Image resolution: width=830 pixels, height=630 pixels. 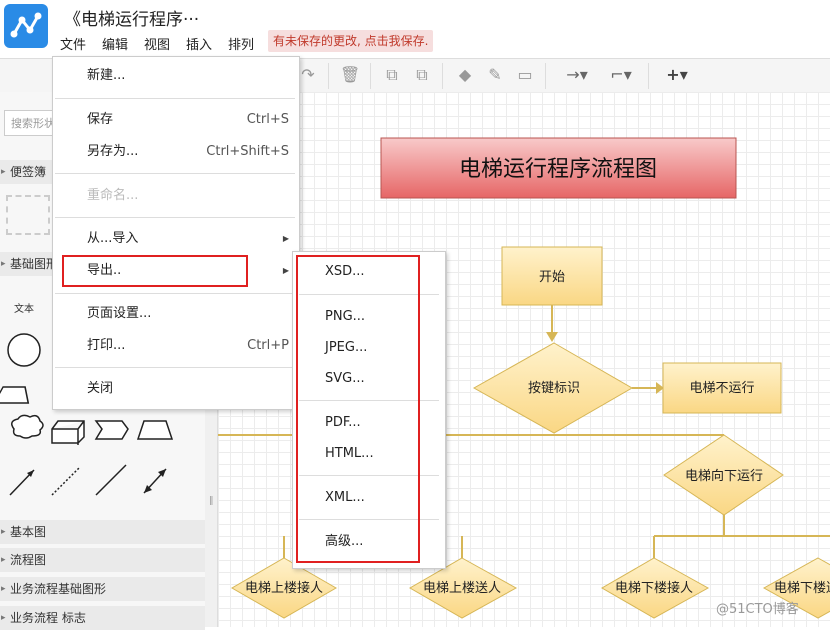 What do you see at coordinates (211, 501) in the screenshot?
I see `splitter-grip-icon: ‖` at bounding box center [211, 501].